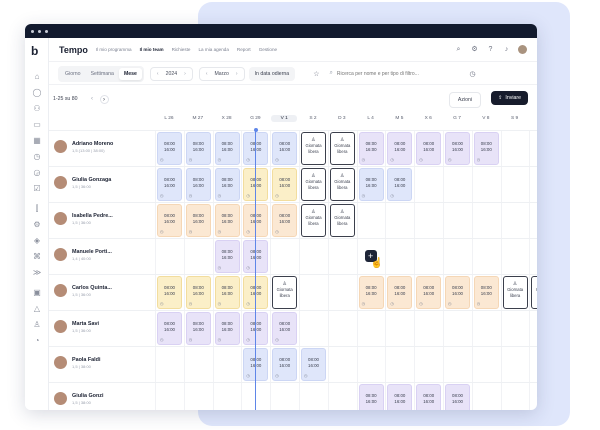 The image size is (600, 430). I want to click on tag-icon: ⌘, so click(37, 257).